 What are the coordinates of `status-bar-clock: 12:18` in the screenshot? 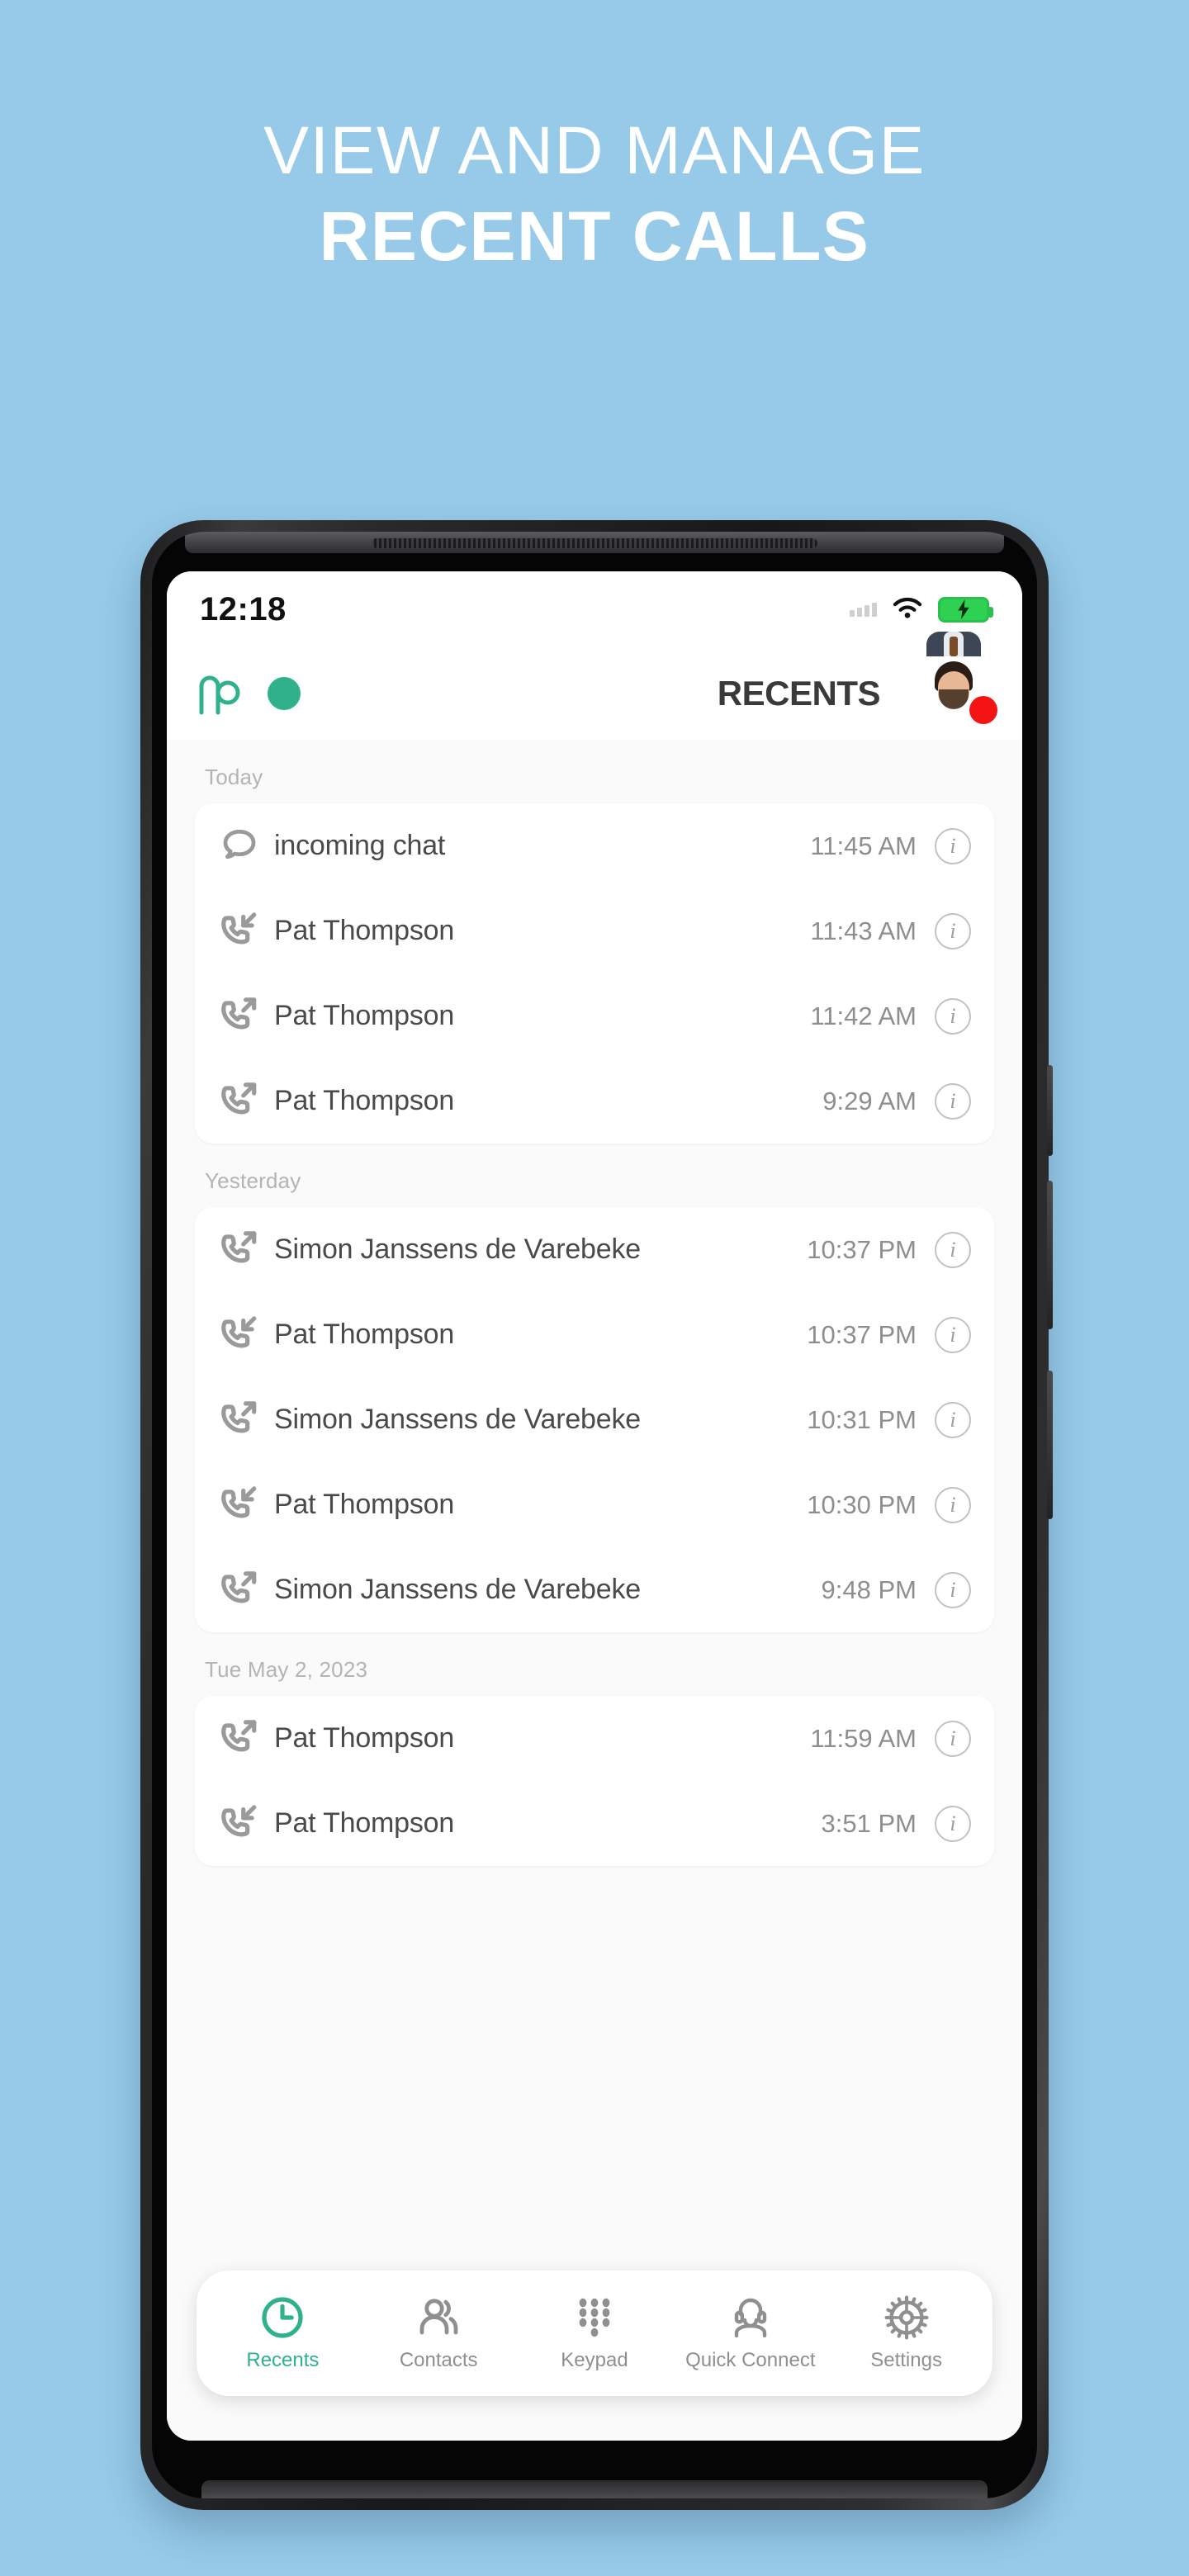 It's located at (243, 608).